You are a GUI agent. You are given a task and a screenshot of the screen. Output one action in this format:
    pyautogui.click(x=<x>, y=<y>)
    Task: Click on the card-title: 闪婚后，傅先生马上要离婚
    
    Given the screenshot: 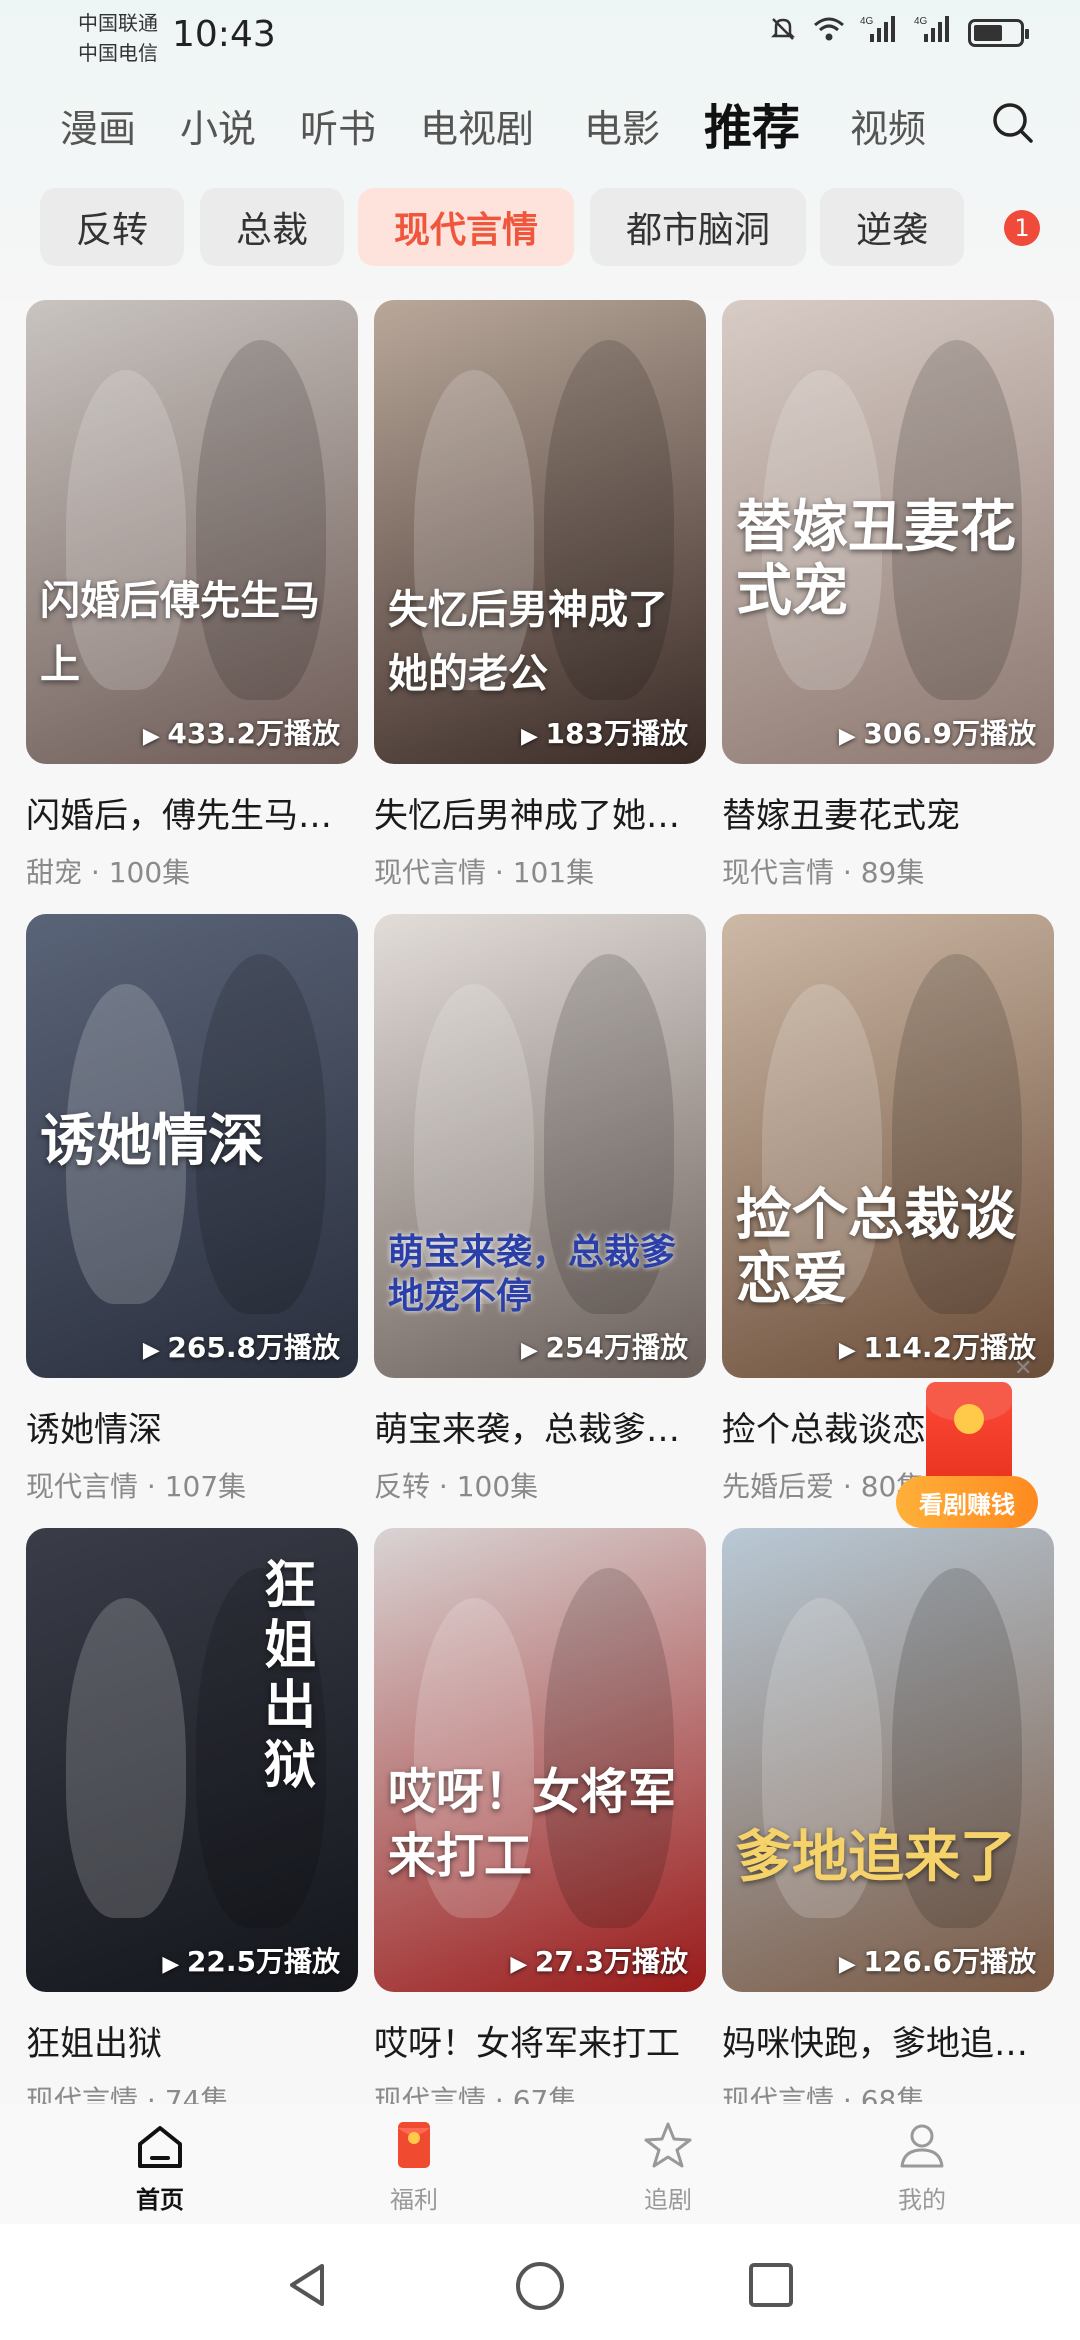 What is the action you would take?
    pyautogui.click(x=192, y=816)
    